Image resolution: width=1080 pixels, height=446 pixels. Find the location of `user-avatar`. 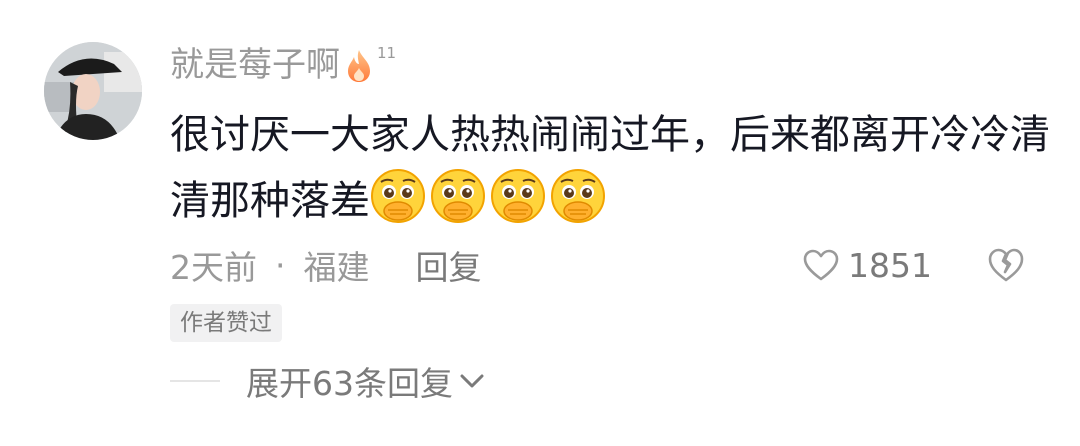

user-avatar is located at coordinates (93, 91).